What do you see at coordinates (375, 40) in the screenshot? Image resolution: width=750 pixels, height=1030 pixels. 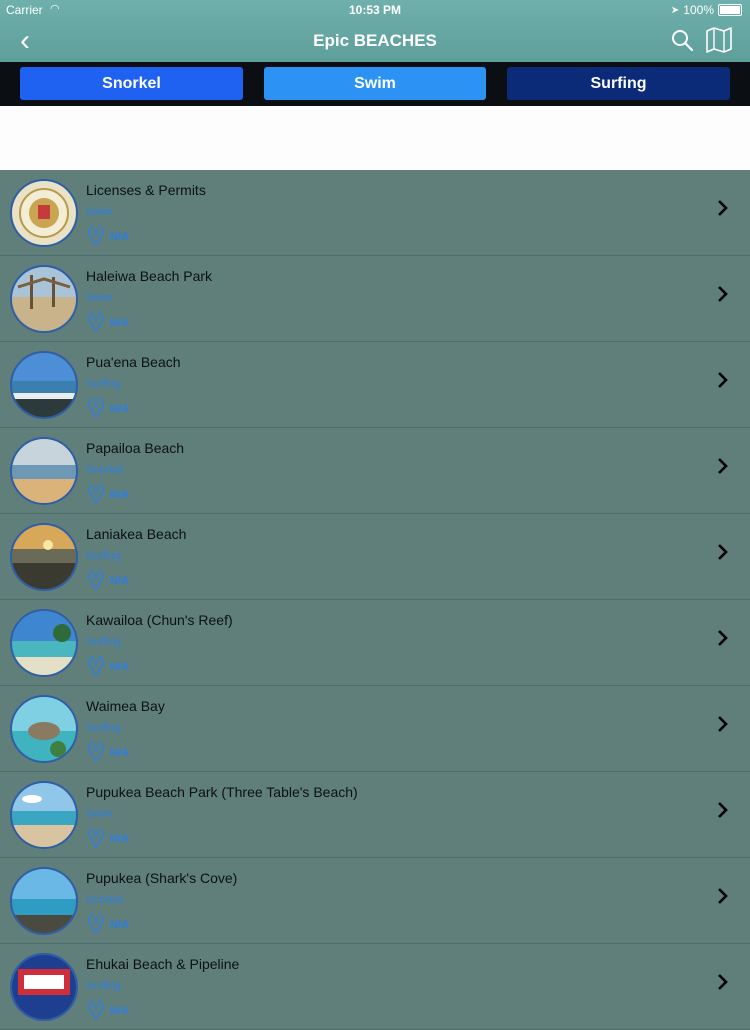 I see `nav-title: Epic BEACHES` at bounding box center [375, 40].